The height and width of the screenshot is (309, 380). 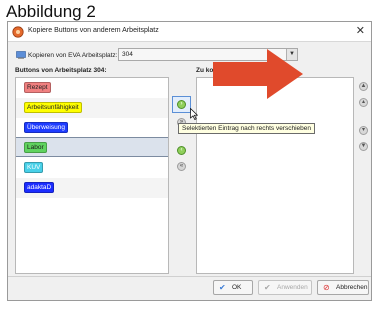 I want to click on ok-button: ✔ OK, so click(x=233, y=287).